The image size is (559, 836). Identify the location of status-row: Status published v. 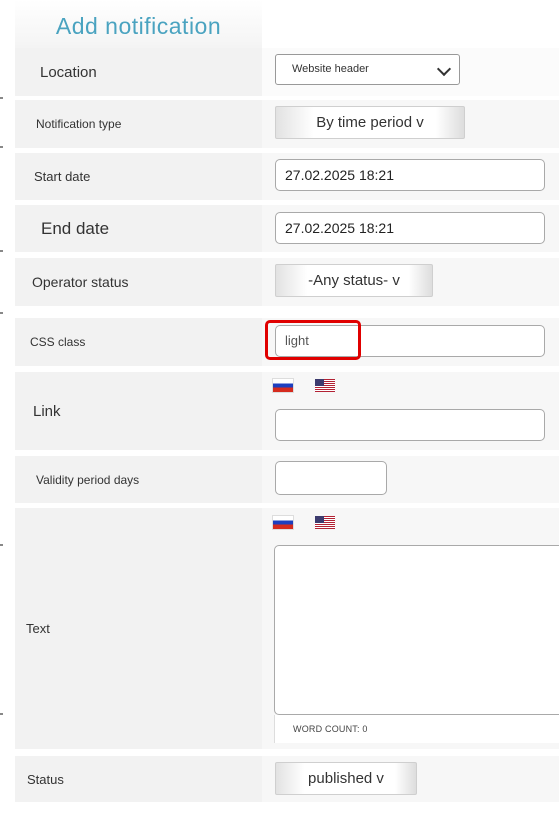
(287, 779).